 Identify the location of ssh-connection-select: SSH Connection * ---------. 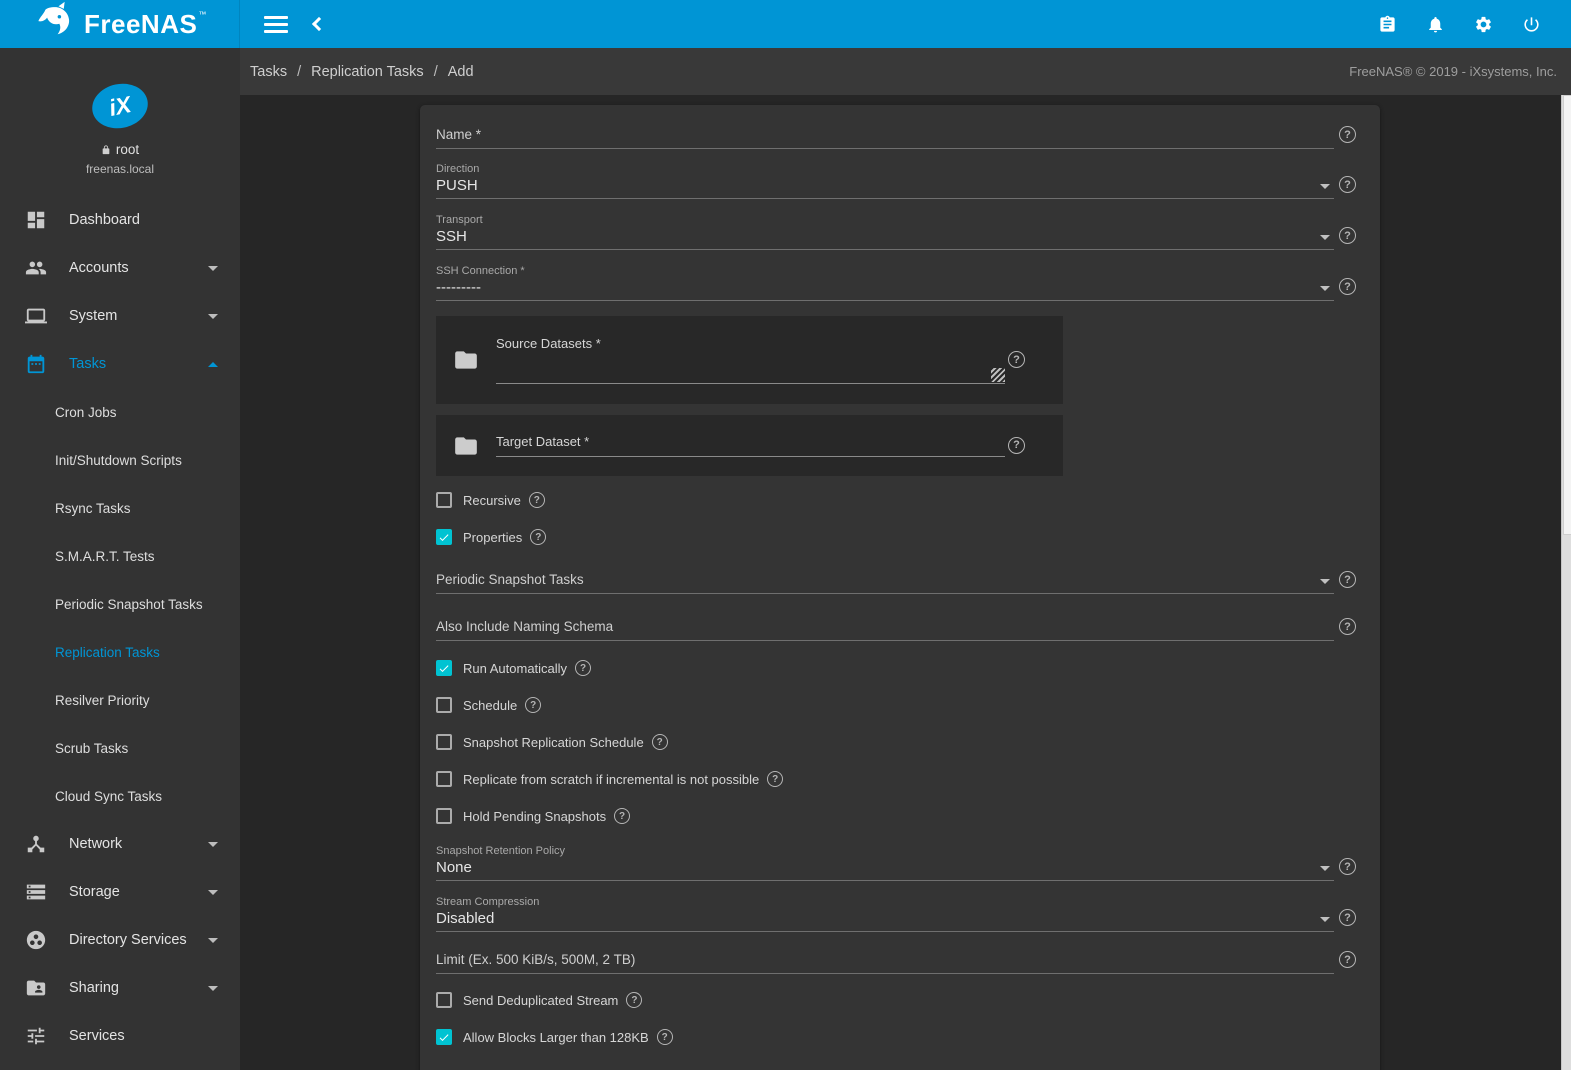
(885, 283).